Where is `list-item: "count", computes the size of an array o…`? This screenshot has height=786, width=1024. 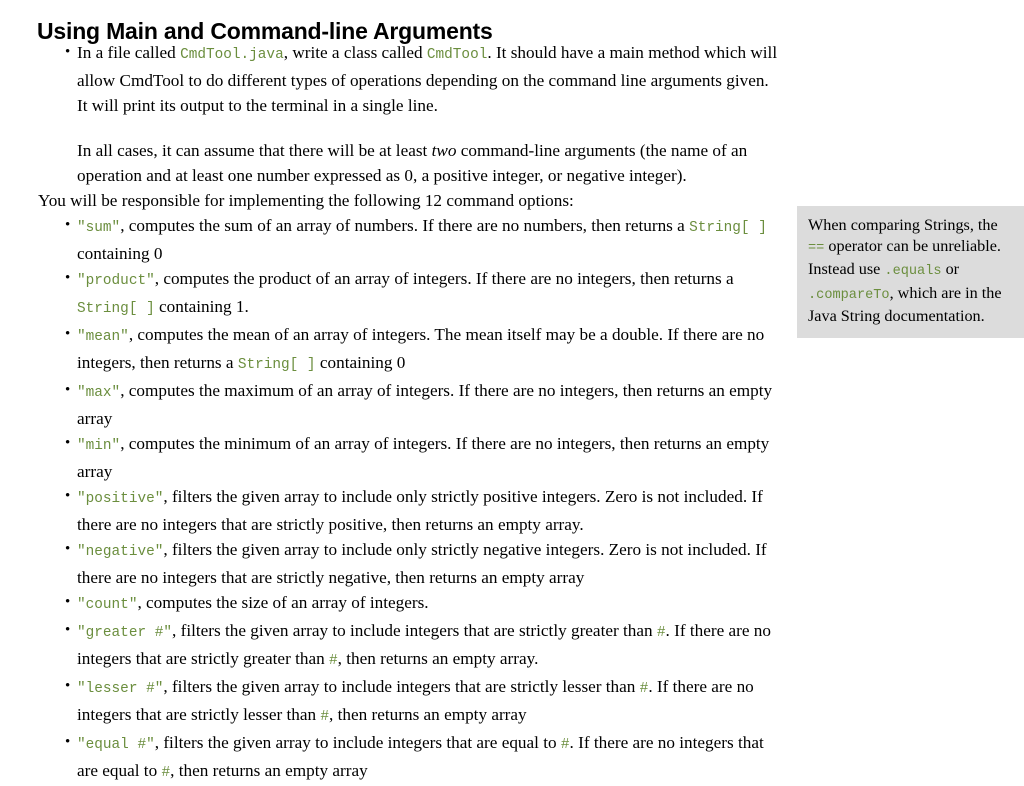 list-item: "count", computes the size of an array o… is located at coordinates (408, 604).